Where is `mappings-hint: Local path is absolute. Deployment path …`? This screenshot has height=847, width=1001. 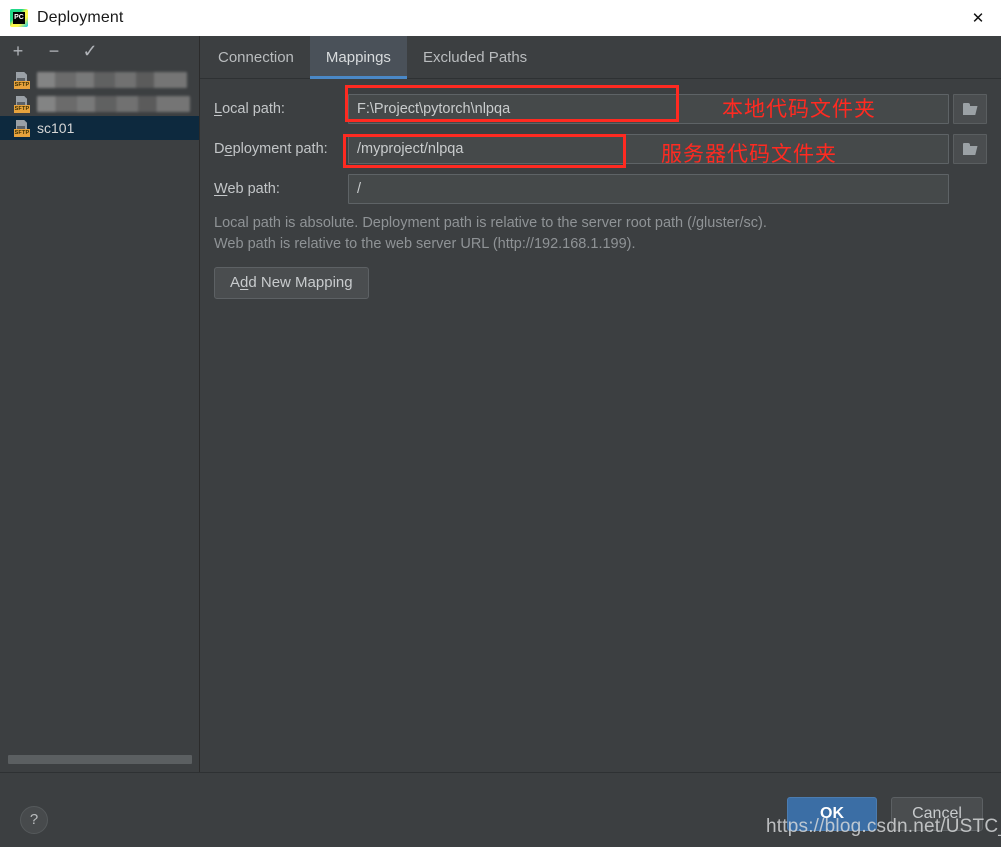
mappings-hint: Local path is absolute. Deployment path … is located at coordinates (600, 234).